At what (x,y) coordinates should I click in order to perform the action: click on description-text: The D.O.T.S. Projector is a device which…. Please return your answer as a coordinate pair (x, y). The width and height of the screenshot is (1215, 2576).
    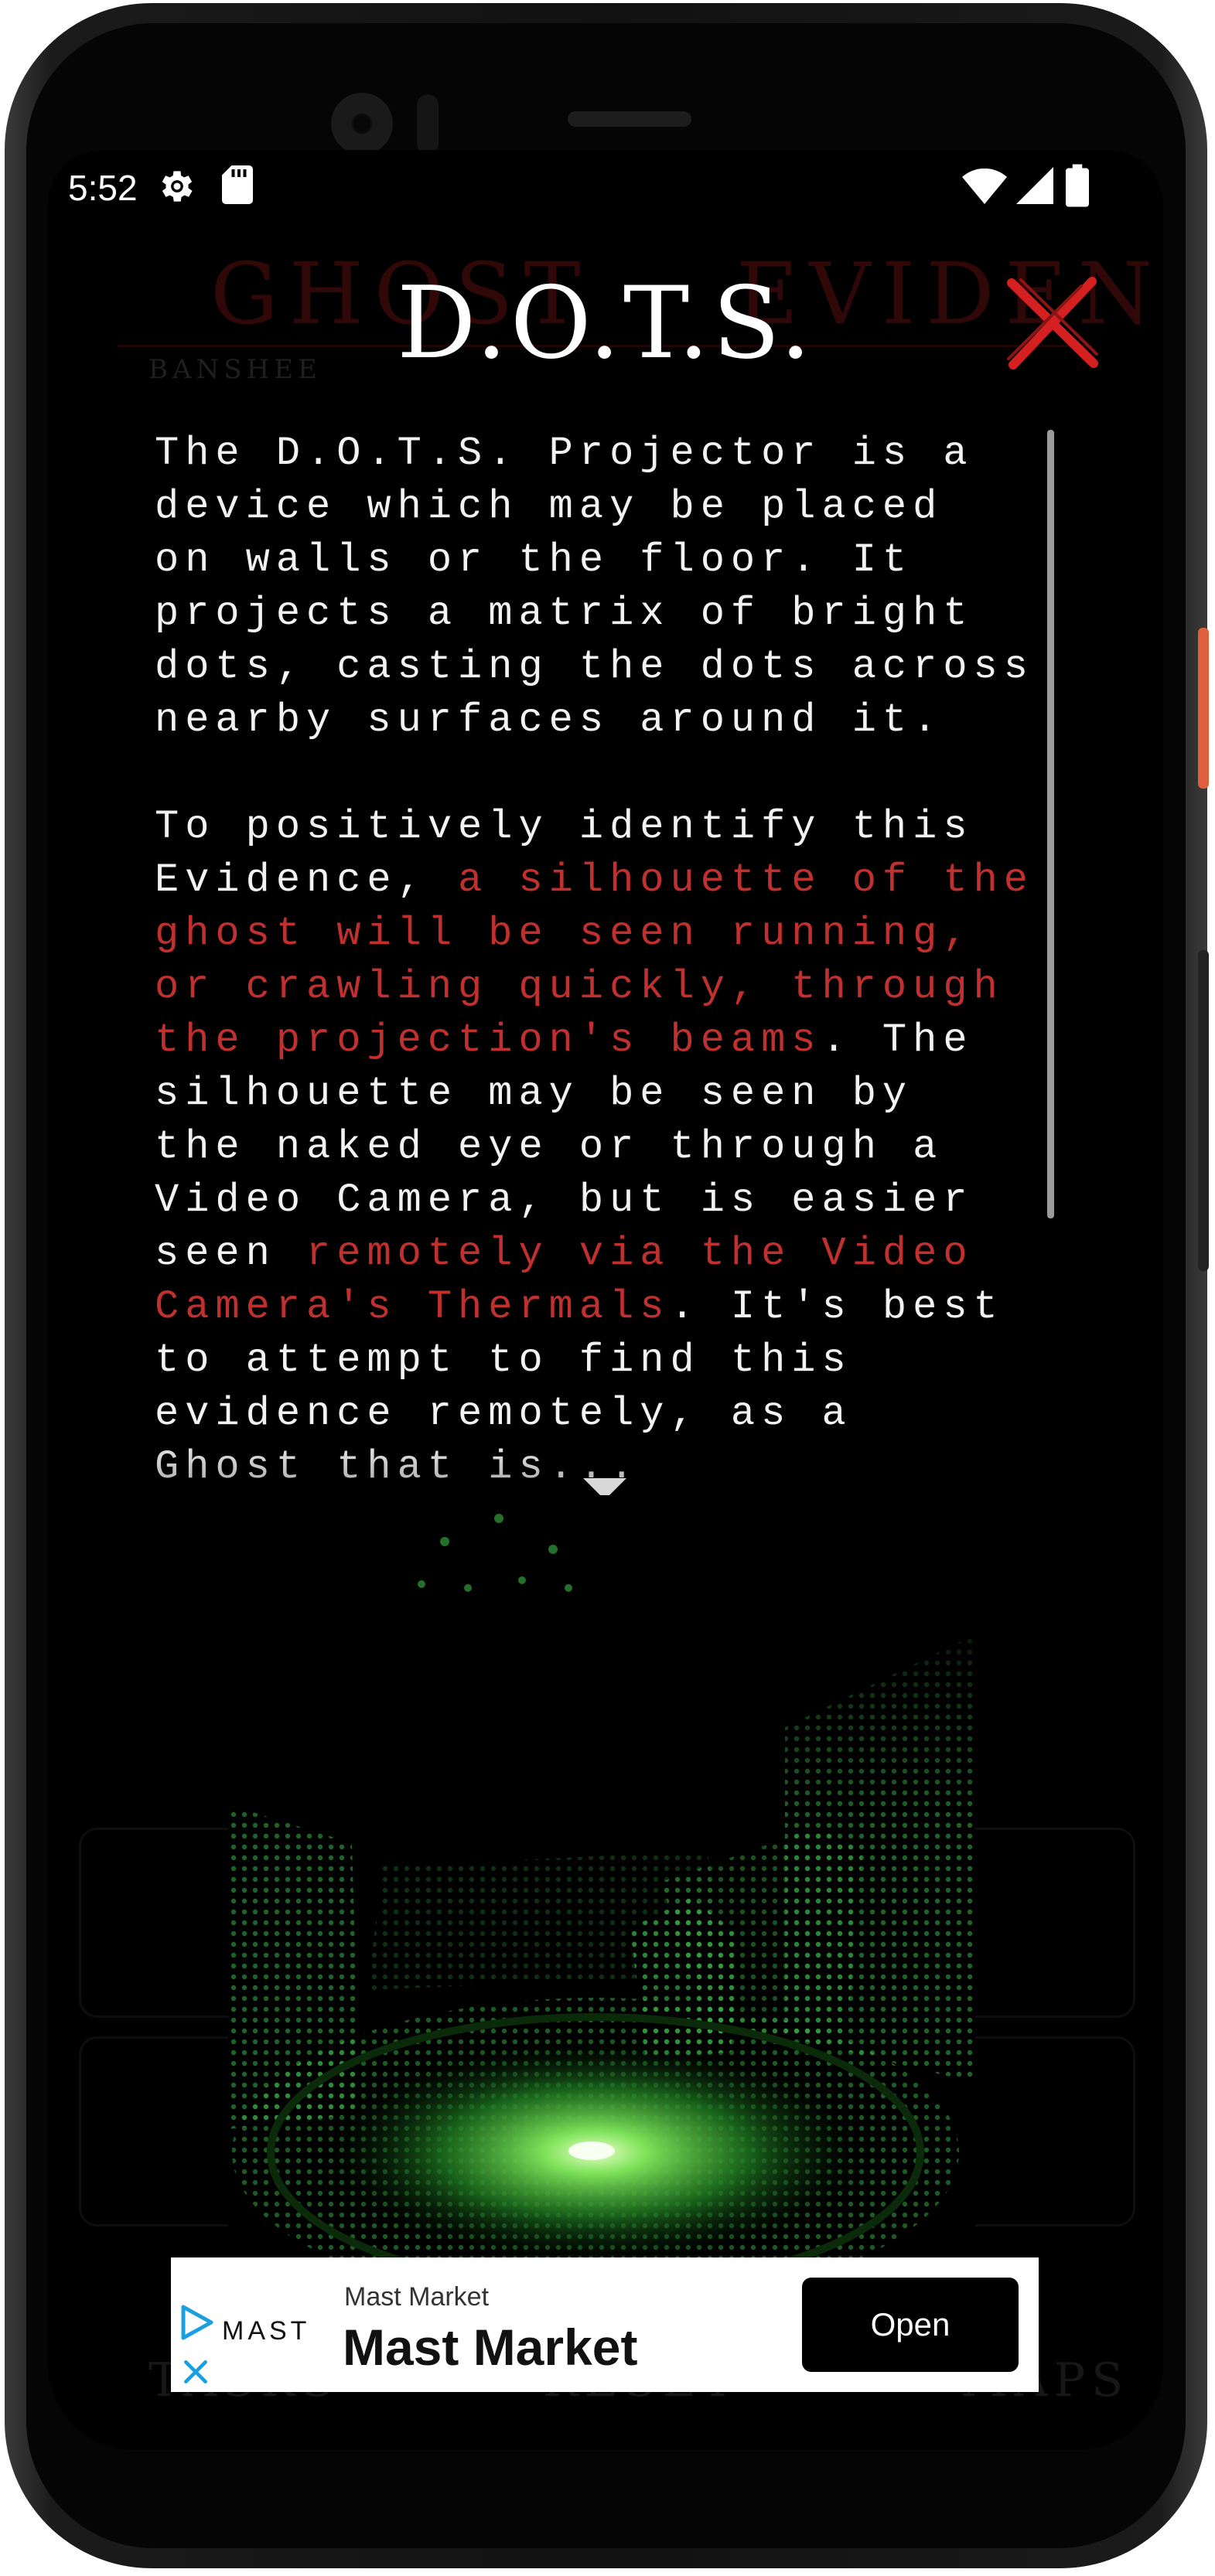
    Looking at the image, I should click on (594, 587).